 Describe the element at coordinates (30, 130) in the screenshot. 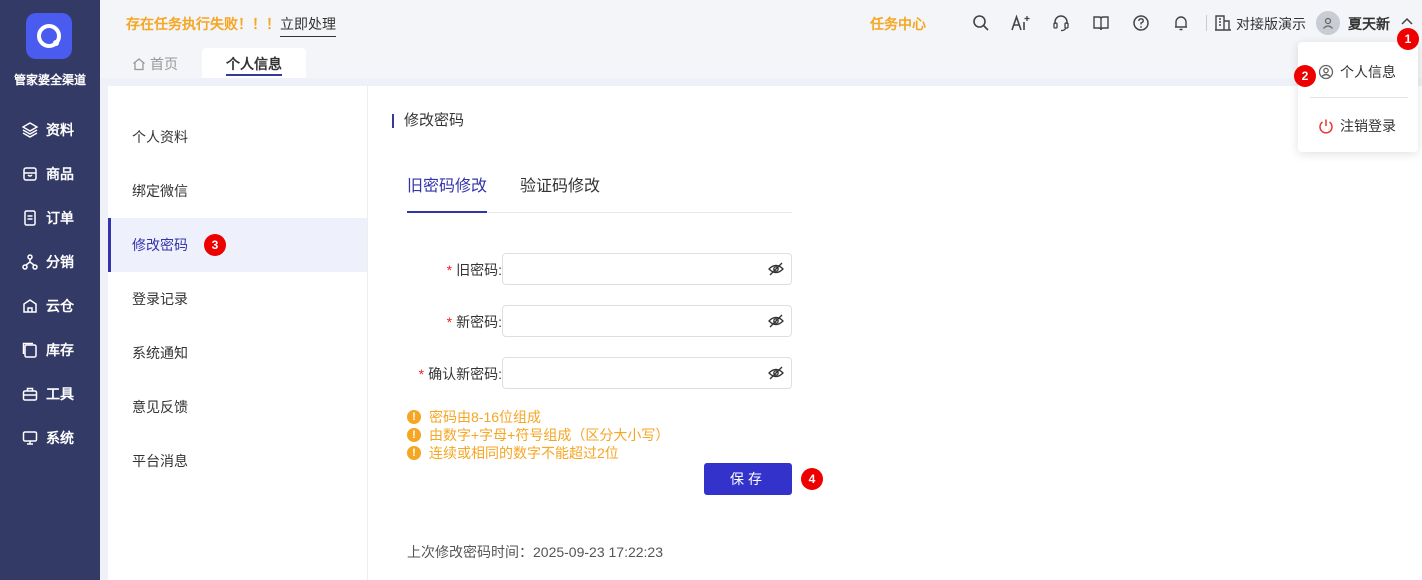

I see `layers-icon` at that location.